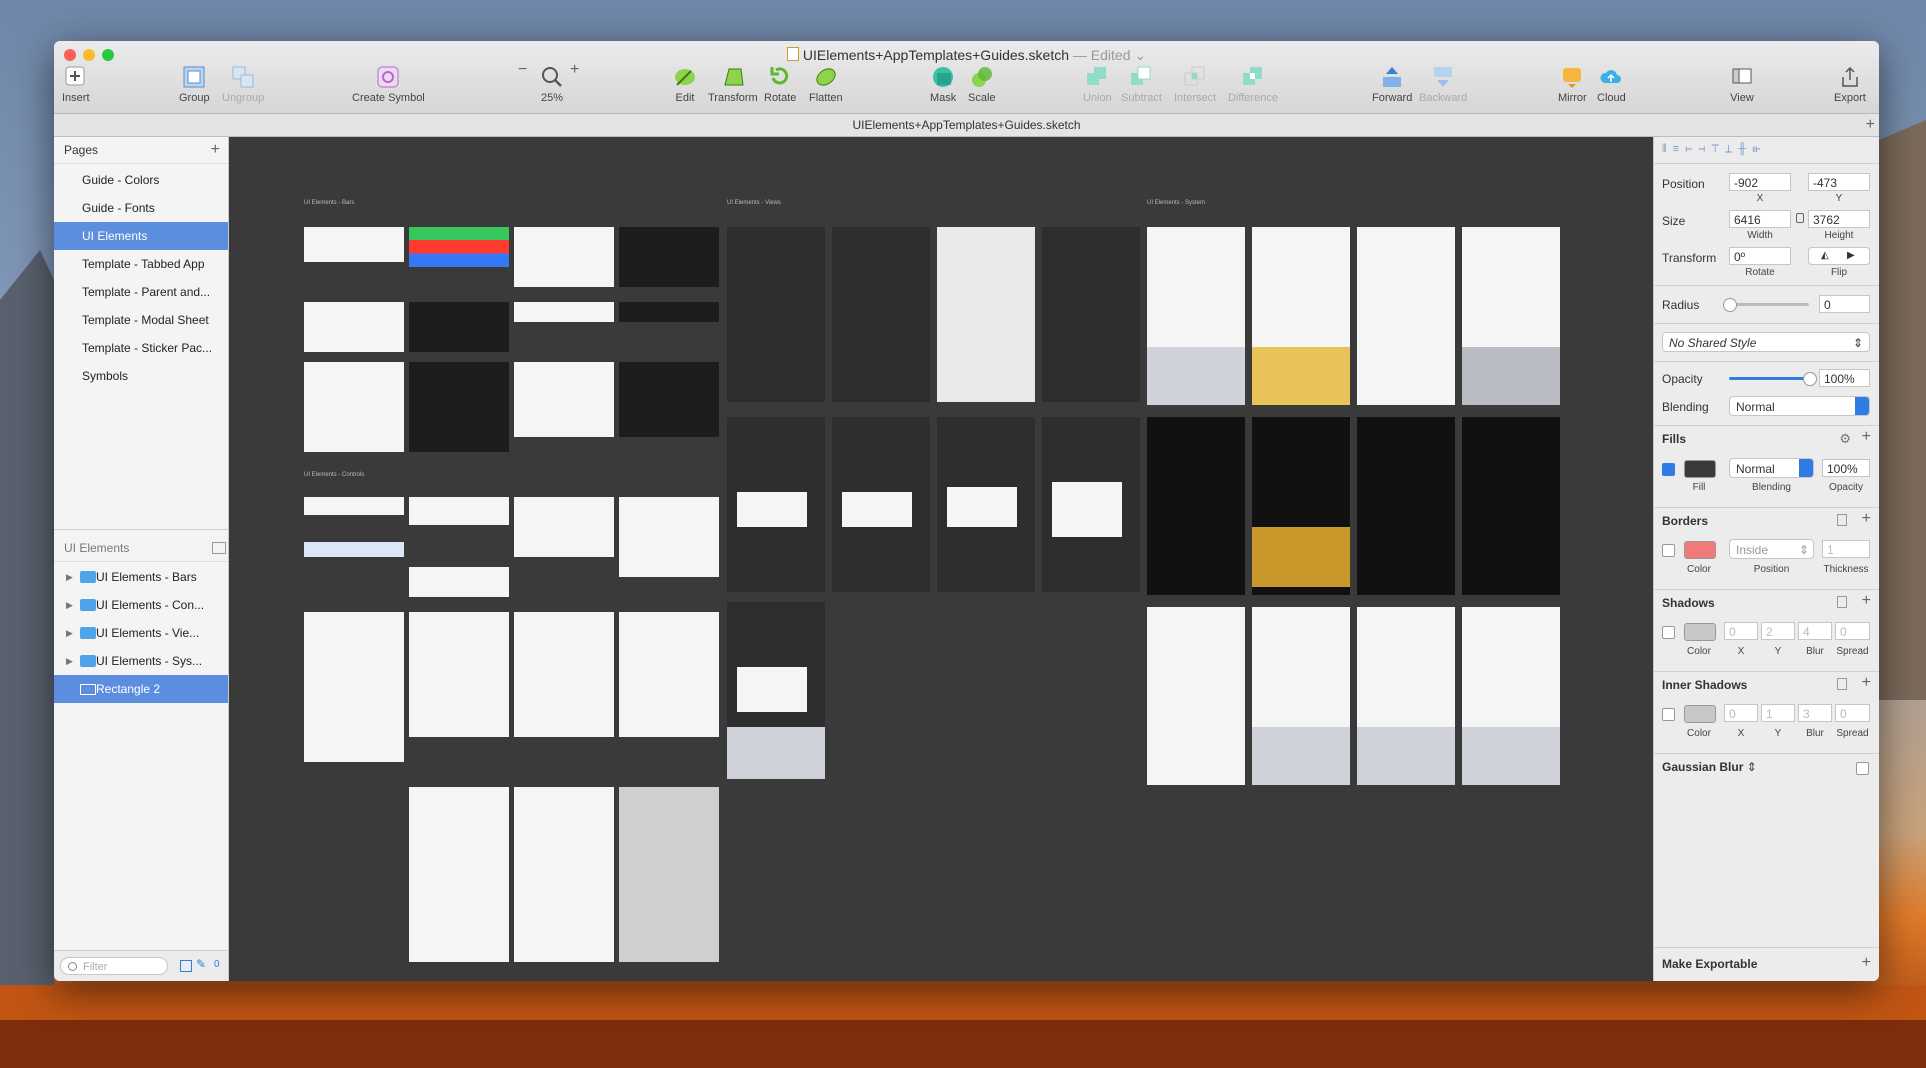 Image resolution: width=1926 pixels, height=1068 pixels. What do you see at coordinates (552, 84) in the screenshot?
I see `zoom-control: 25%` at bounding box center [552, 84].